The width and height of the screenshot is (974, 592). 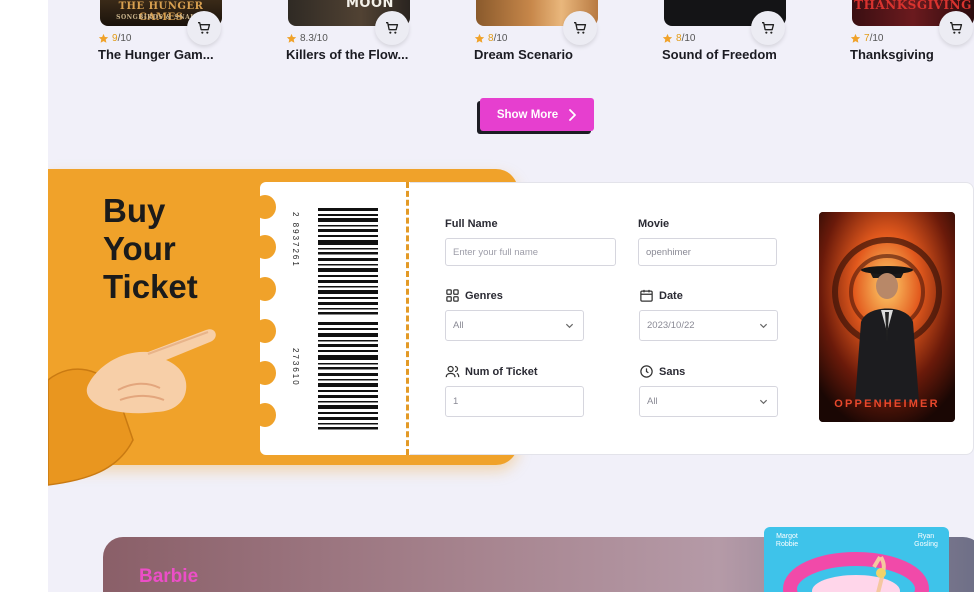 I want to click on movie-label: Movie, so click(x=653, y=224).